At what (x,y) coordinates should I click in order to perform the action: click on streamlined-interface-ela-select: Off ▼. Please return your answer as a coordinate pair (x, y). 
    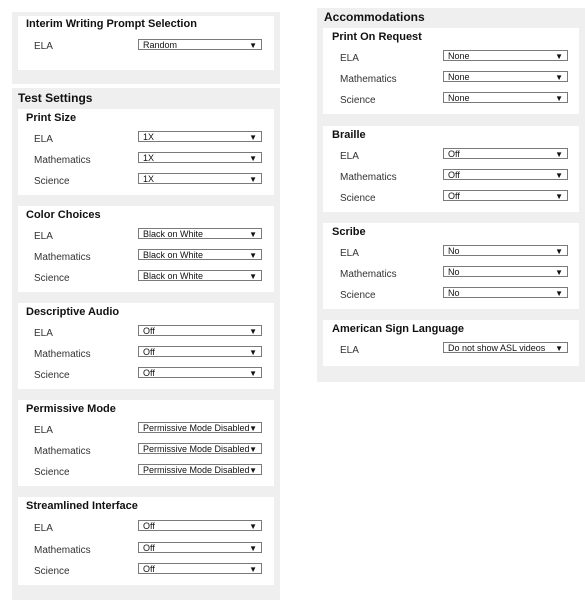
    Looking at the image, I should click on (200, 525).